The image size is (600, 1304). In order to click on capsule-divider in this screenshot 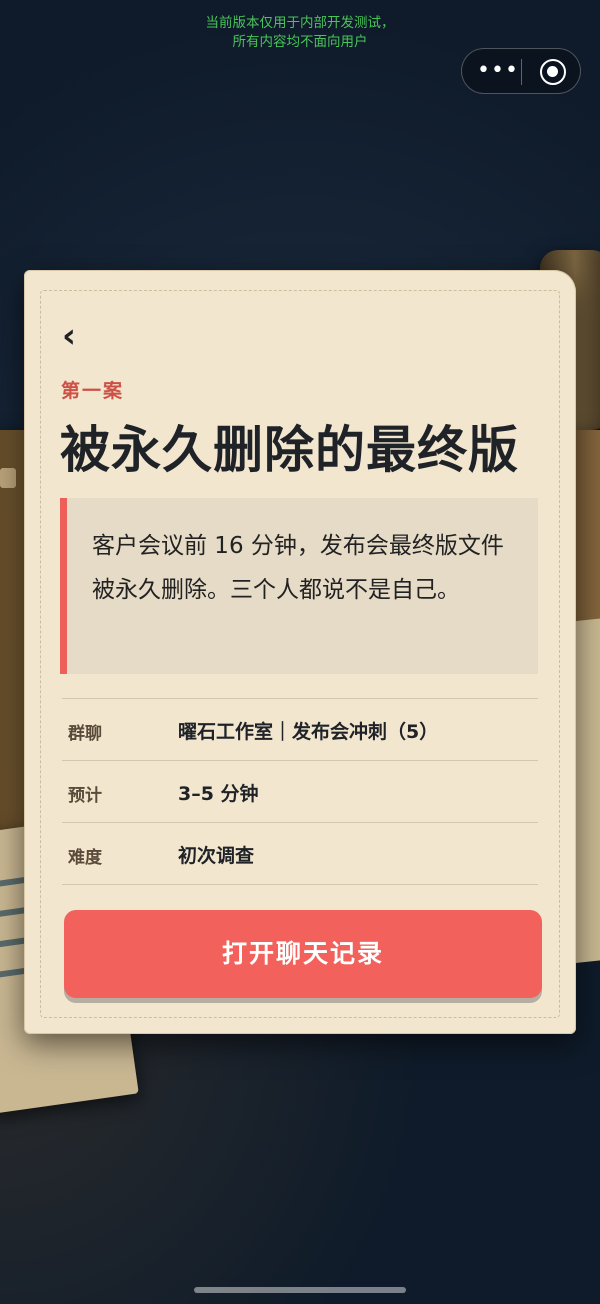, I will do `click(521, 72)`.